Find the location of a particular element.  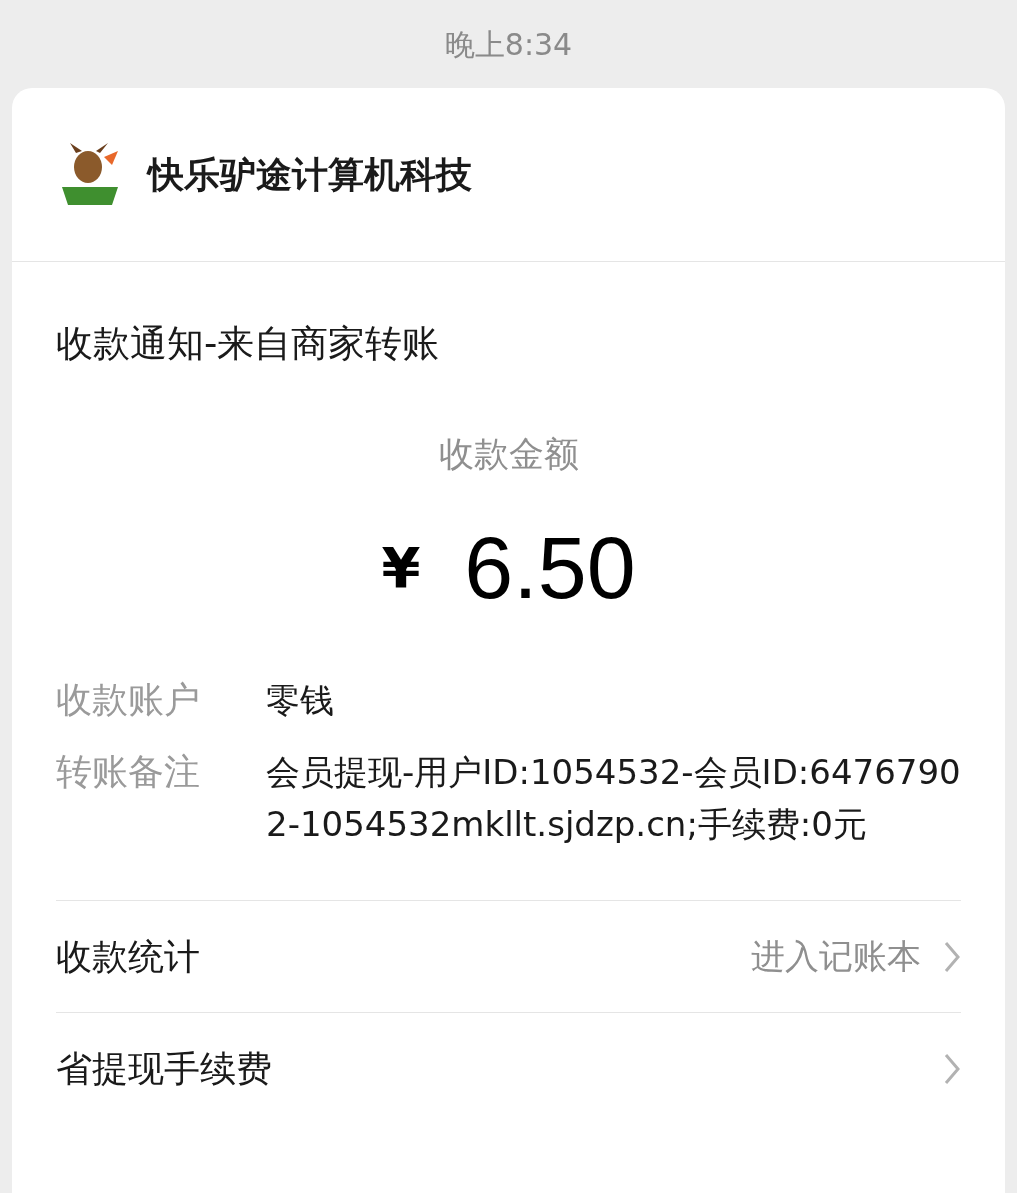

menu-row: 收款统计 进入记账本 is located at coordinates (508, 957).